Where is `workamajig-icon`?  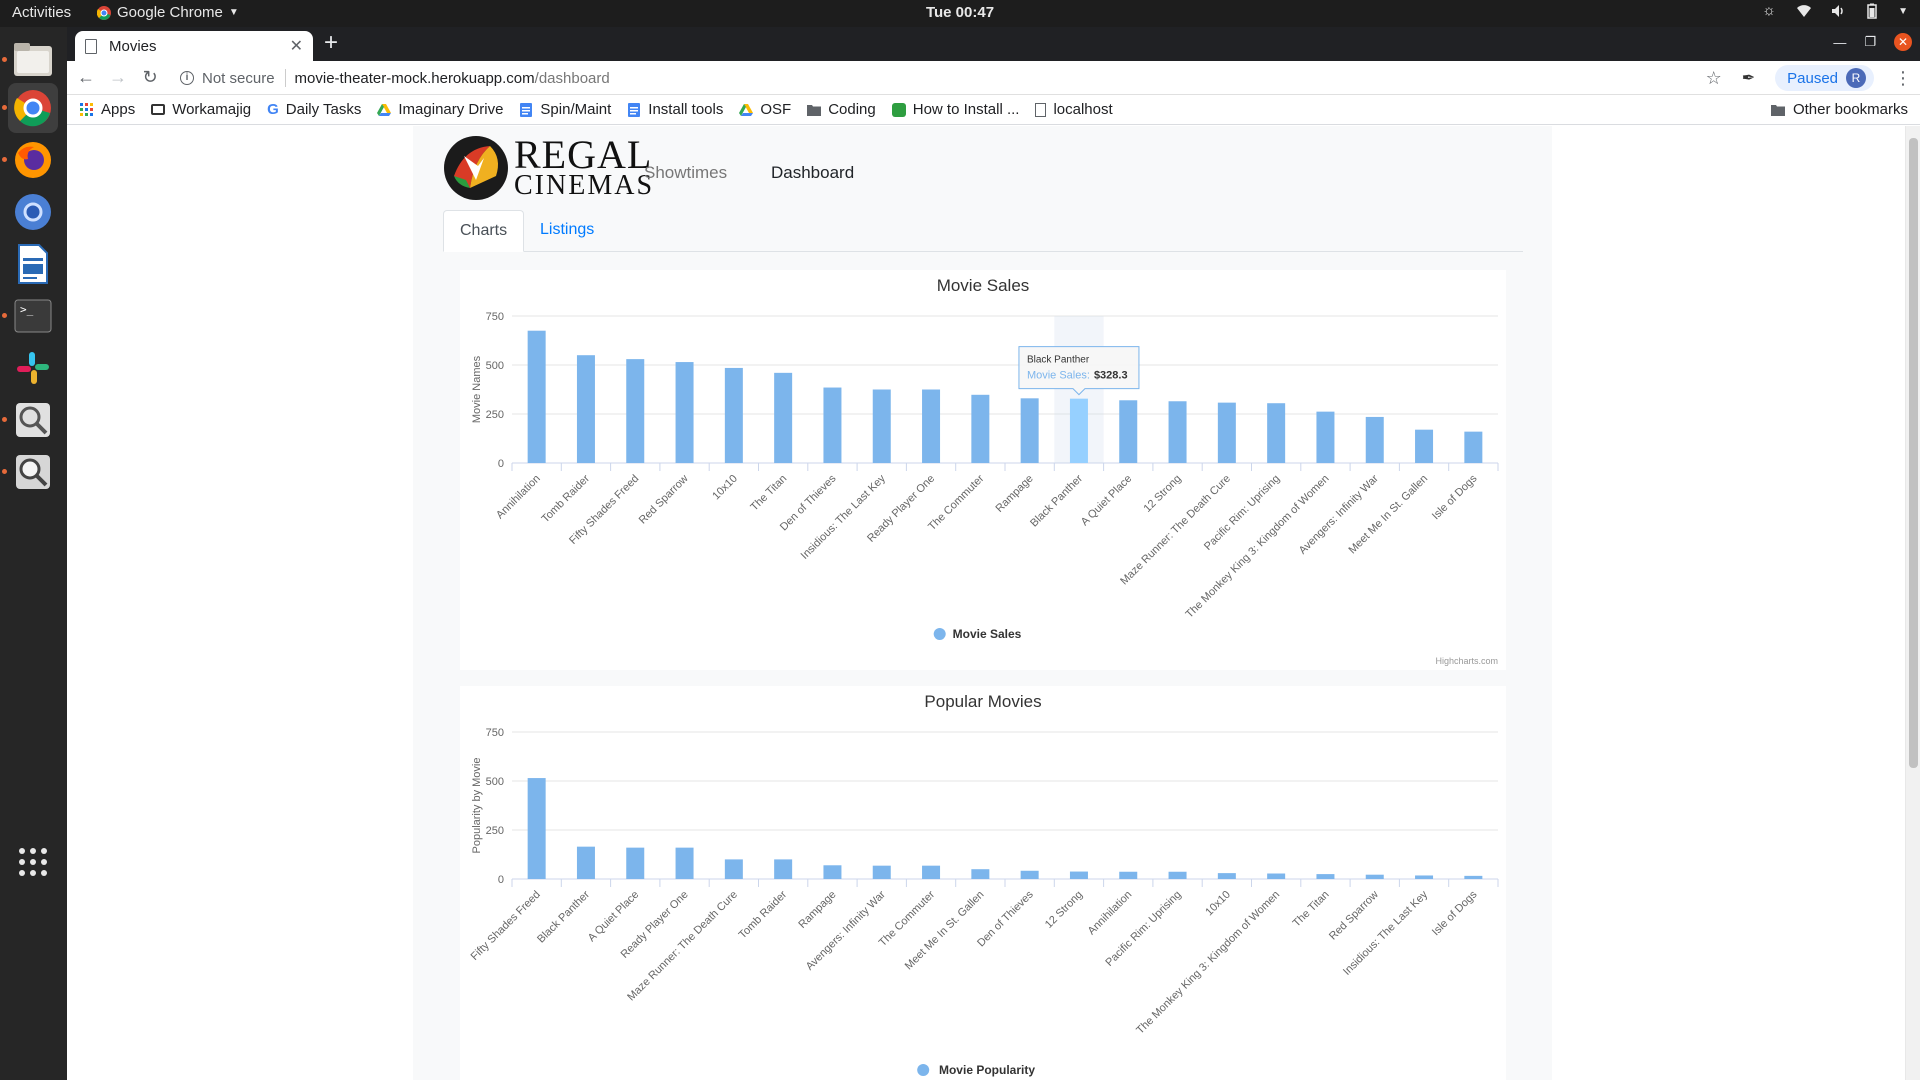
workamajig-icon is located at coordinates (158, 109).